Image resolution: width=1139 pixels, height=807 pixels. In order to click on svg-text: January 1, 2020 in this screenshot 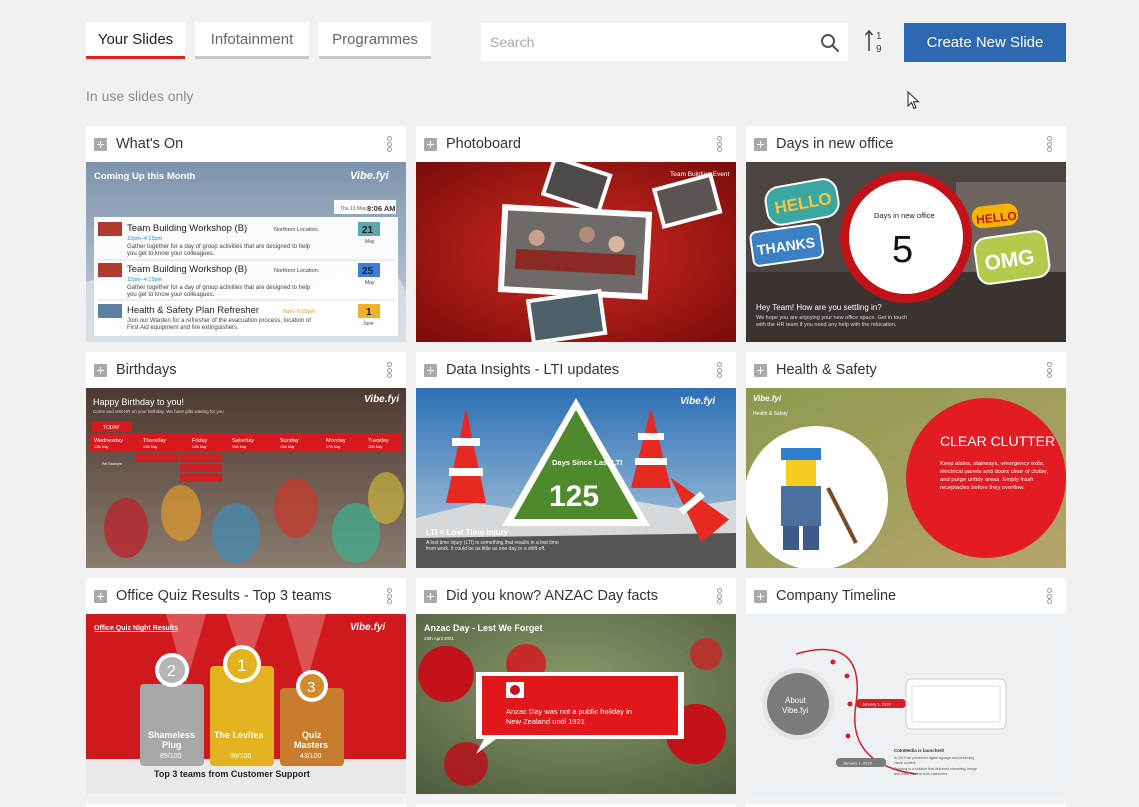, I will do `click(876, 704)`.